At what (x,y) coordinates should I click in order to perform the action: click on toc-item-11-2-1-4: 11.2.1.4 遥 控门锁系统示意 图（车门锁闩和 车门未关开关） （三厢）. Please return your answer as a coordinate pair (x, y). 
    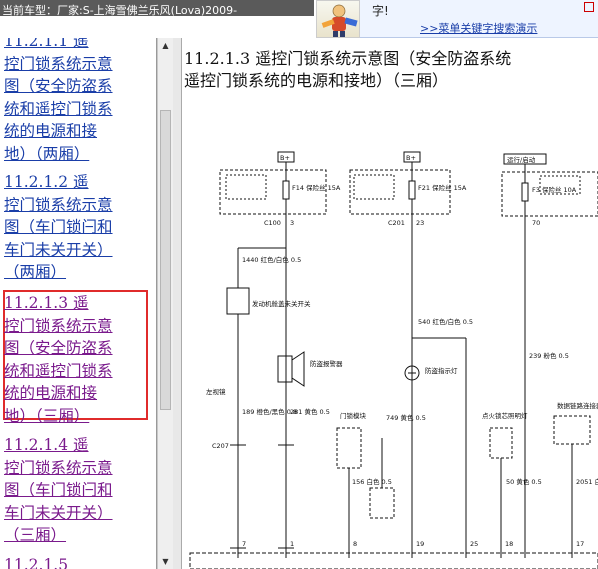
    Looking at the image, I should click on (74, 490).